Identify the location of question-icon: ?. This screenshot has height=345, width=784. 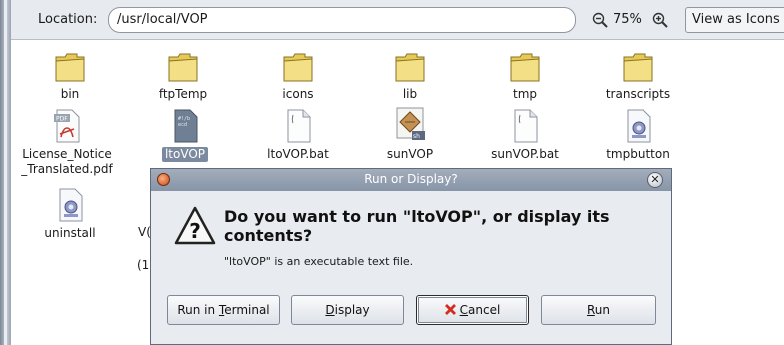
(195, 225).